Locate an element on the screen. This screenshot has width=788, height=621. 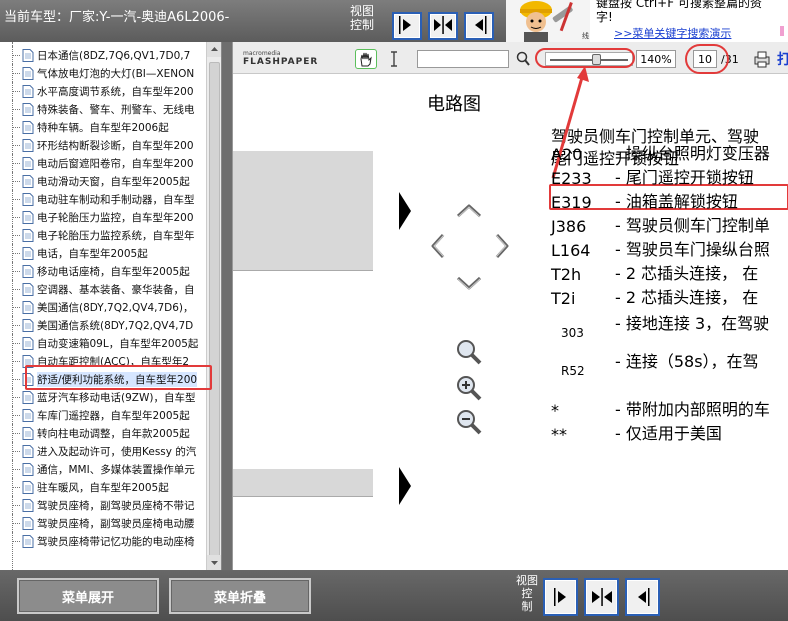
bottom-view-split-button is located at coordinates (601, 597).